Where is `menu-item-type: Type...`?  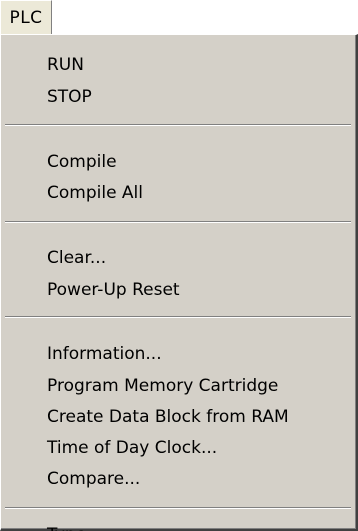 menu-item-type: Type... is located at coordinates (74, 525).